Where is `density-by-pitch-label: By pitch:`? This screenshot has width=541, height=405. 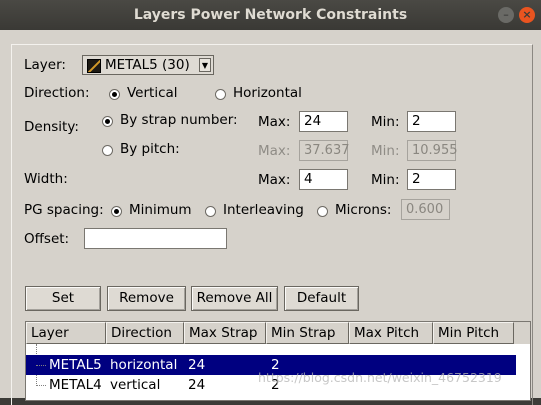
density-by-pitch-label: By pitch: is located at coordinates (150, 149).